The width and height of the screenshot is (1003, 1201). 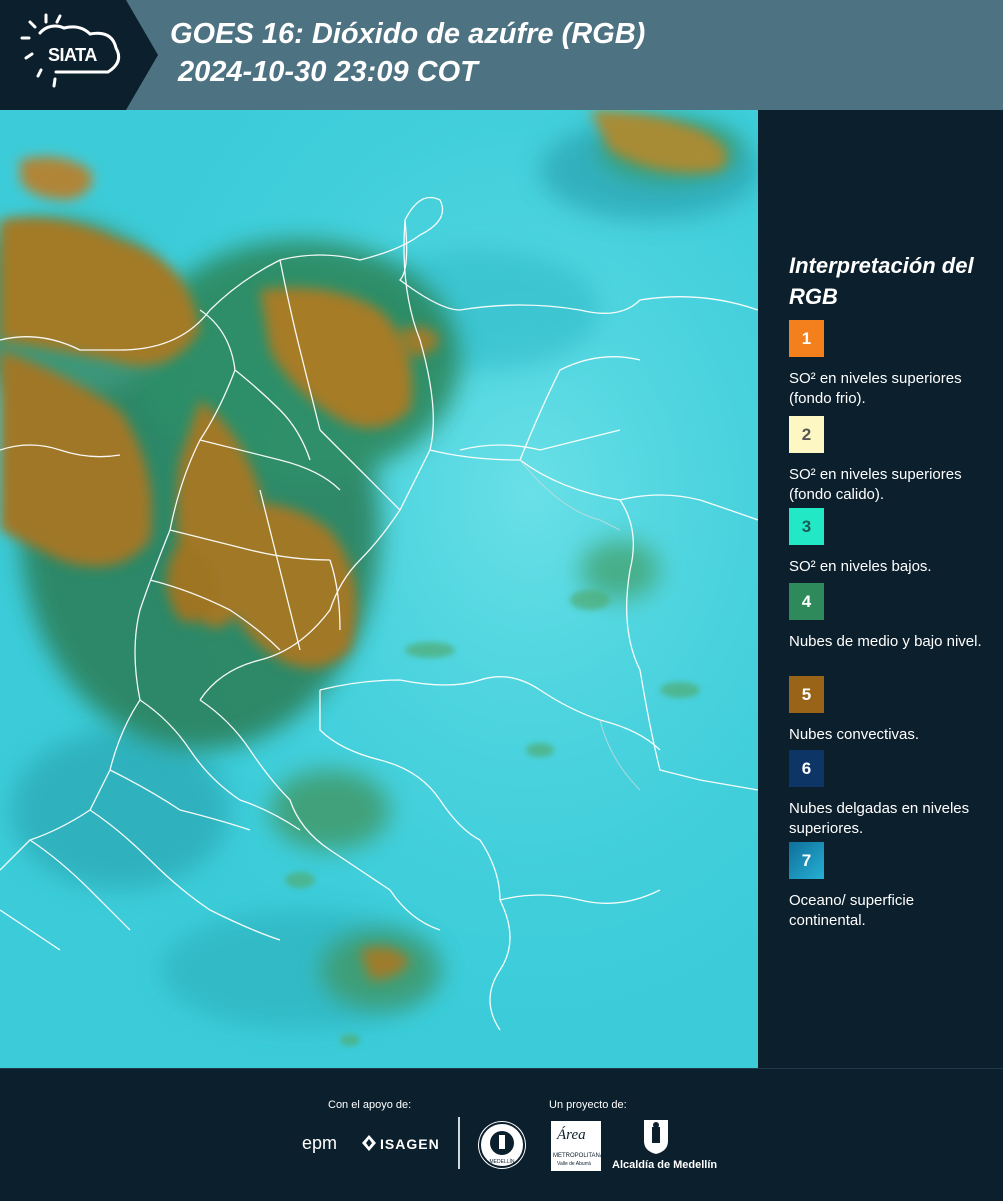 I want to click on support-label: Con el apoyo de:, so click(x=370, y=1105).